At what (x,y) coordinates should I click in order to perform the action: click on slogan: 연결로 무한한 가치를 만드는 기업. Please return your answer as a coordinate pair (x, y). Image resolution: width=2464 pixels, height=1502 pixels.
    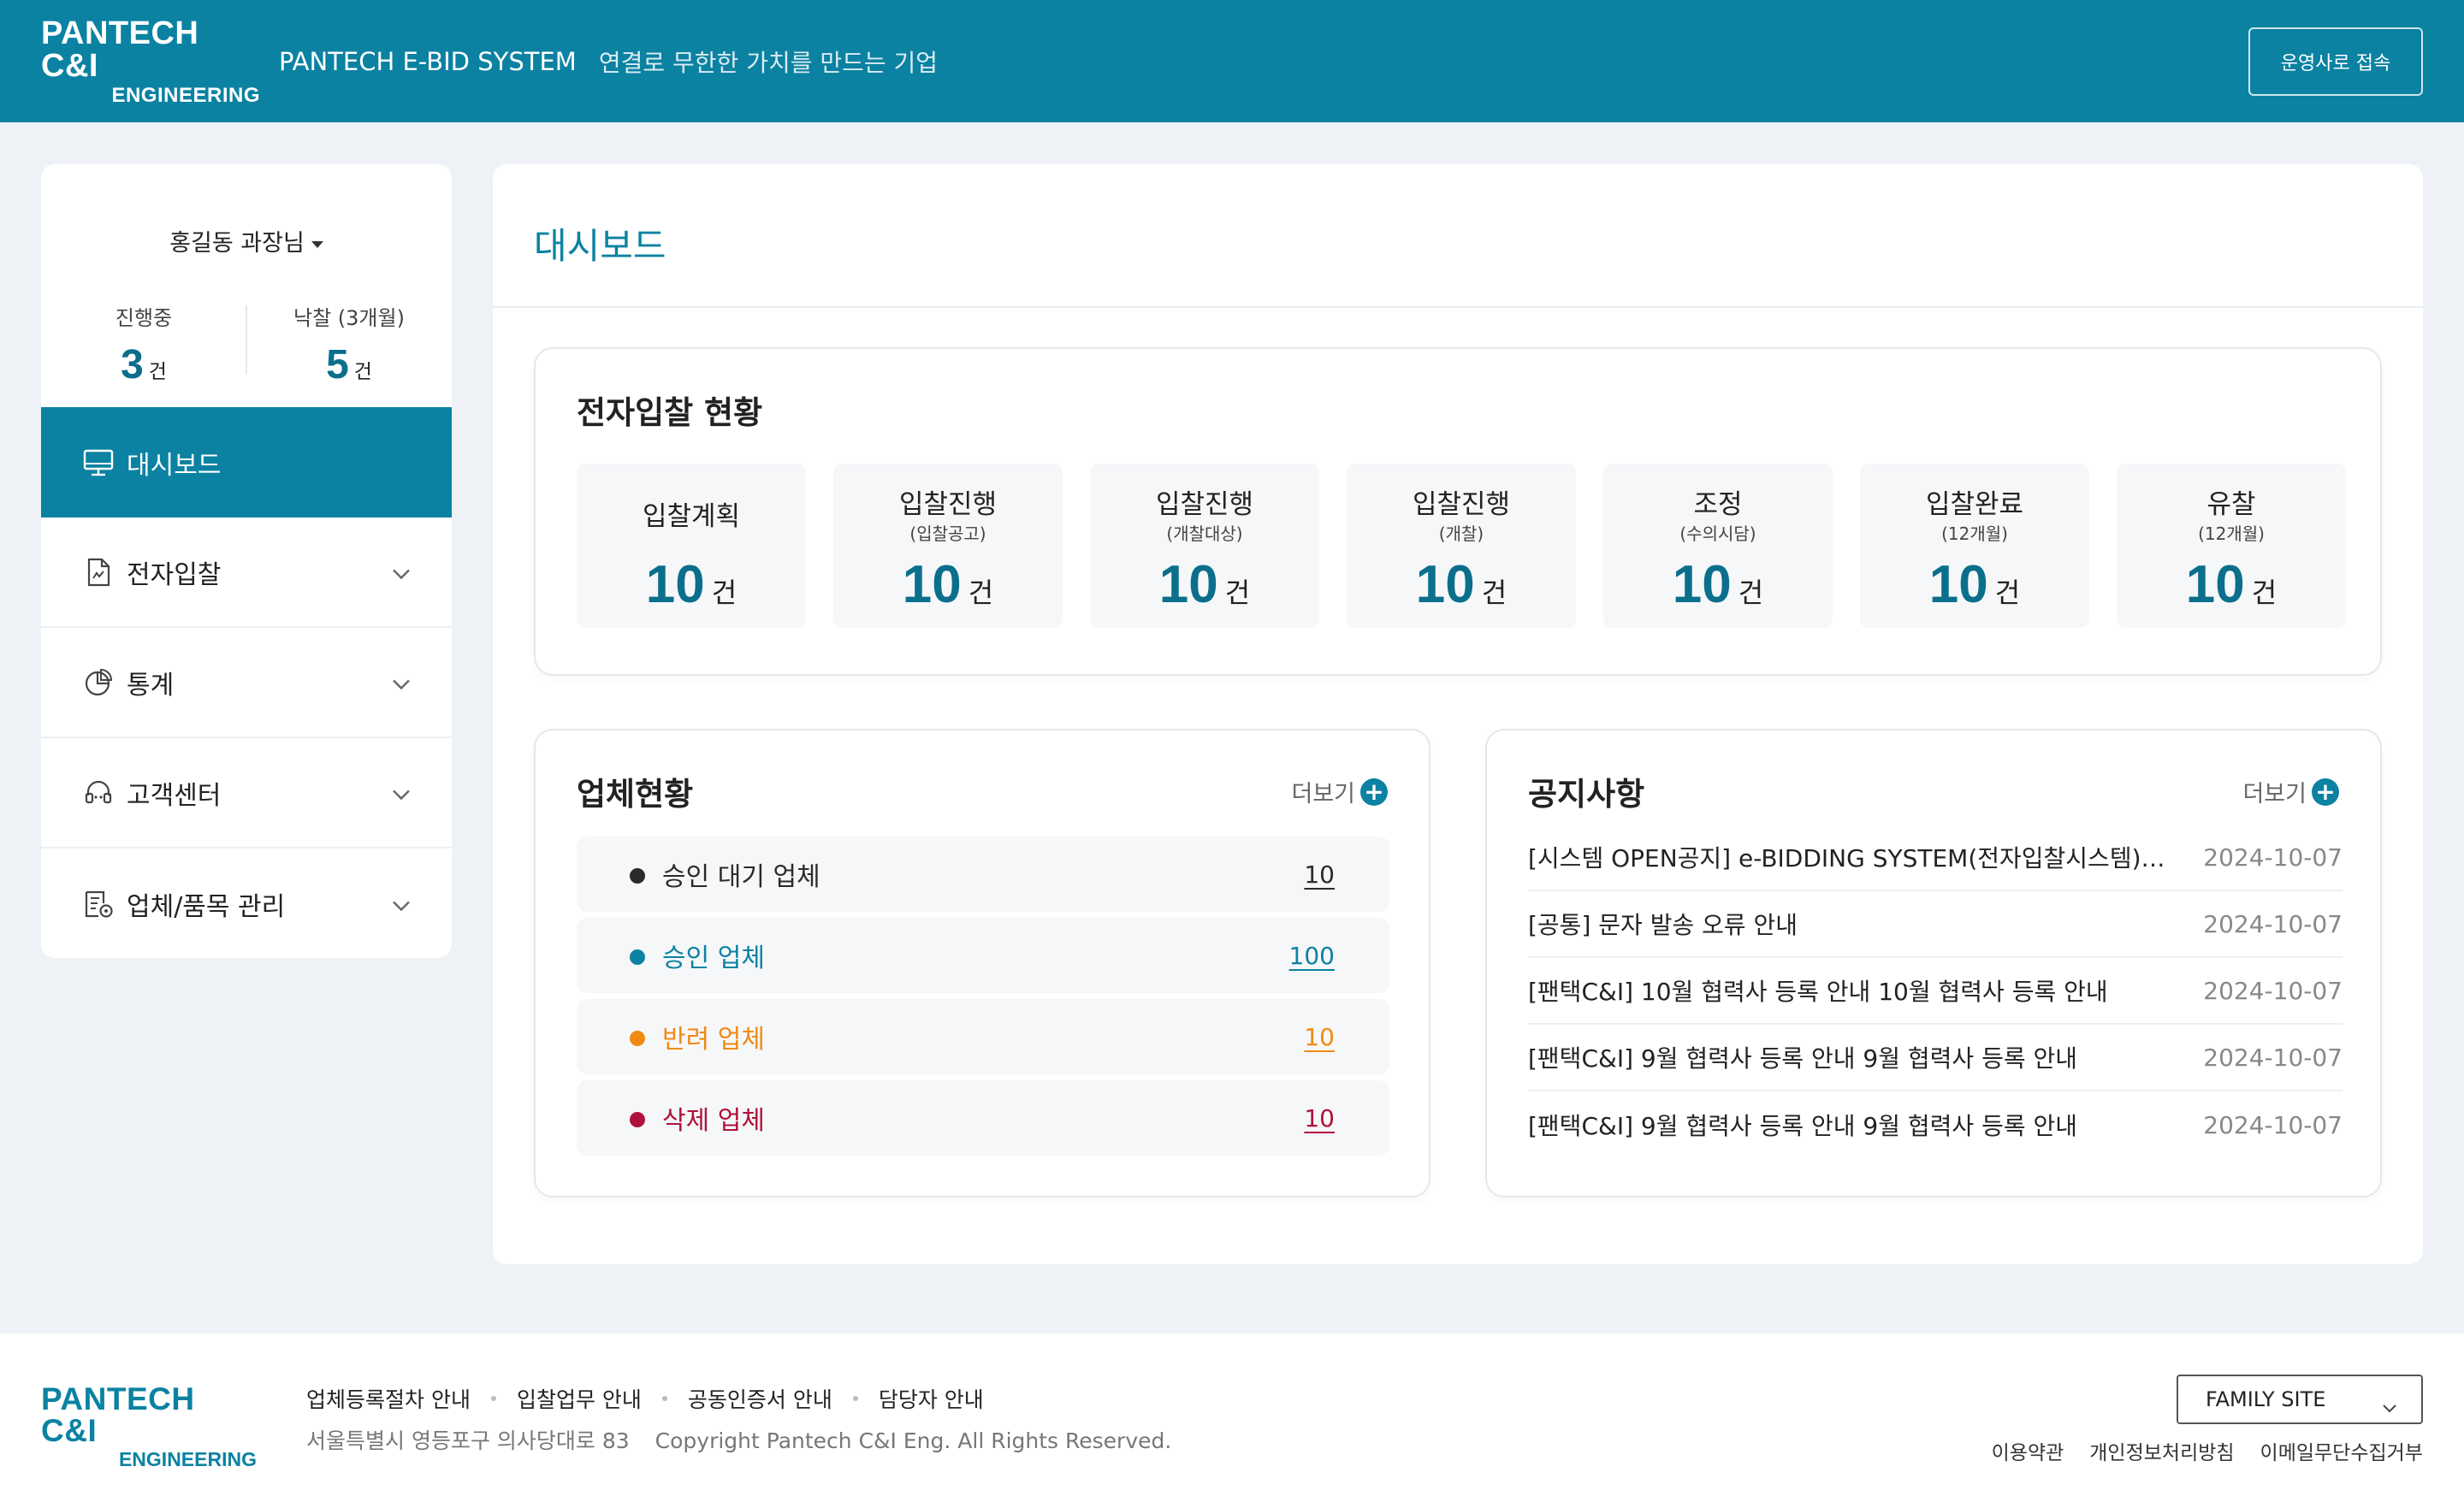
    Looking at the image, I should click on (768, 62).